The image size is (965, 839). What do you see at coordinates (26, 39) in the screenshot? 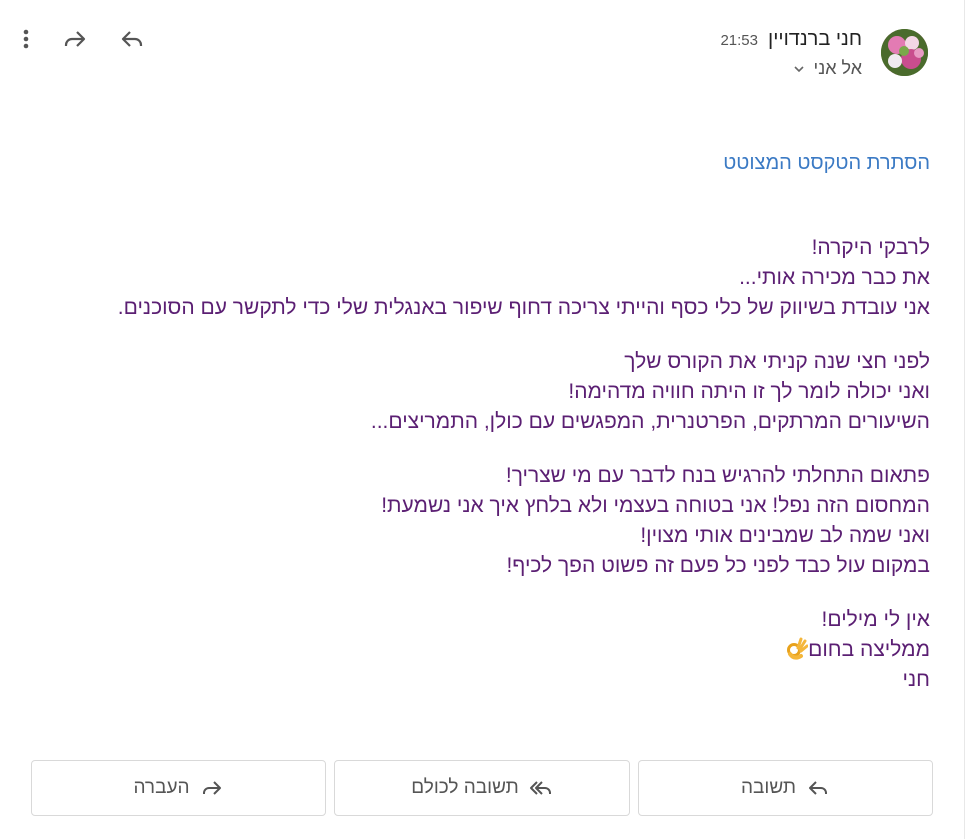
I see `more-vert-icon` at bounding box center [26, 39].